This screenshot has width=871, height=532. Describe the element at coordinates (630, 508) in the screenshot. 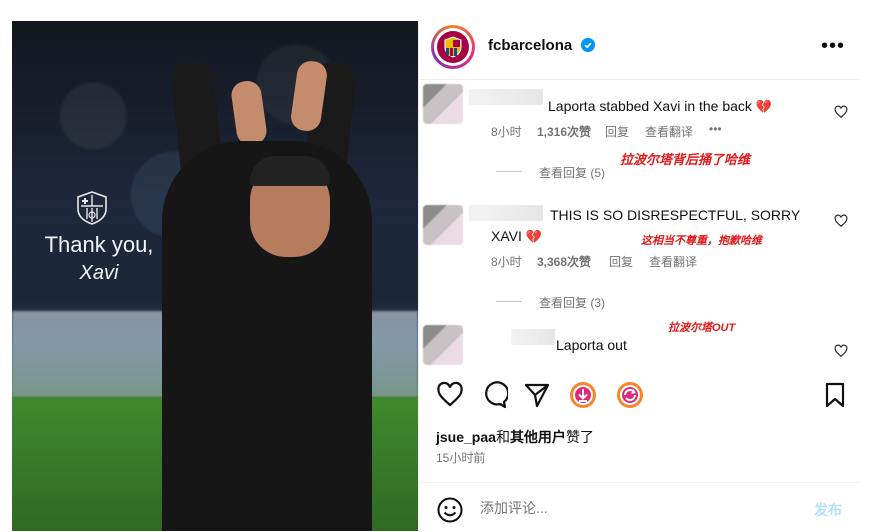

I see `comment-input` at that location.